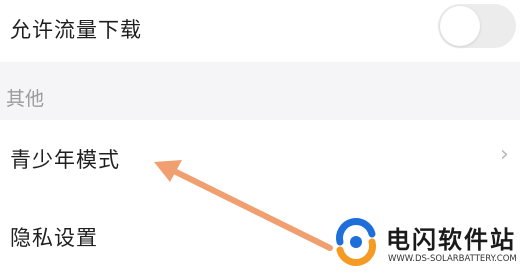  I want to click on watermark: 电闪软件站 WWW.DS-SOLARBATTERY.COM, so click(423, 242).